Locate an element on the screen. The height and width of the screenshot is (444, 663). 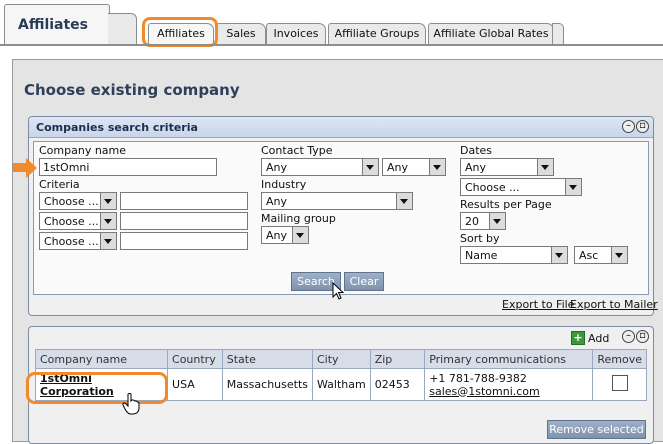
results-per-page-value: 20 is located at coordinates (472, 221).